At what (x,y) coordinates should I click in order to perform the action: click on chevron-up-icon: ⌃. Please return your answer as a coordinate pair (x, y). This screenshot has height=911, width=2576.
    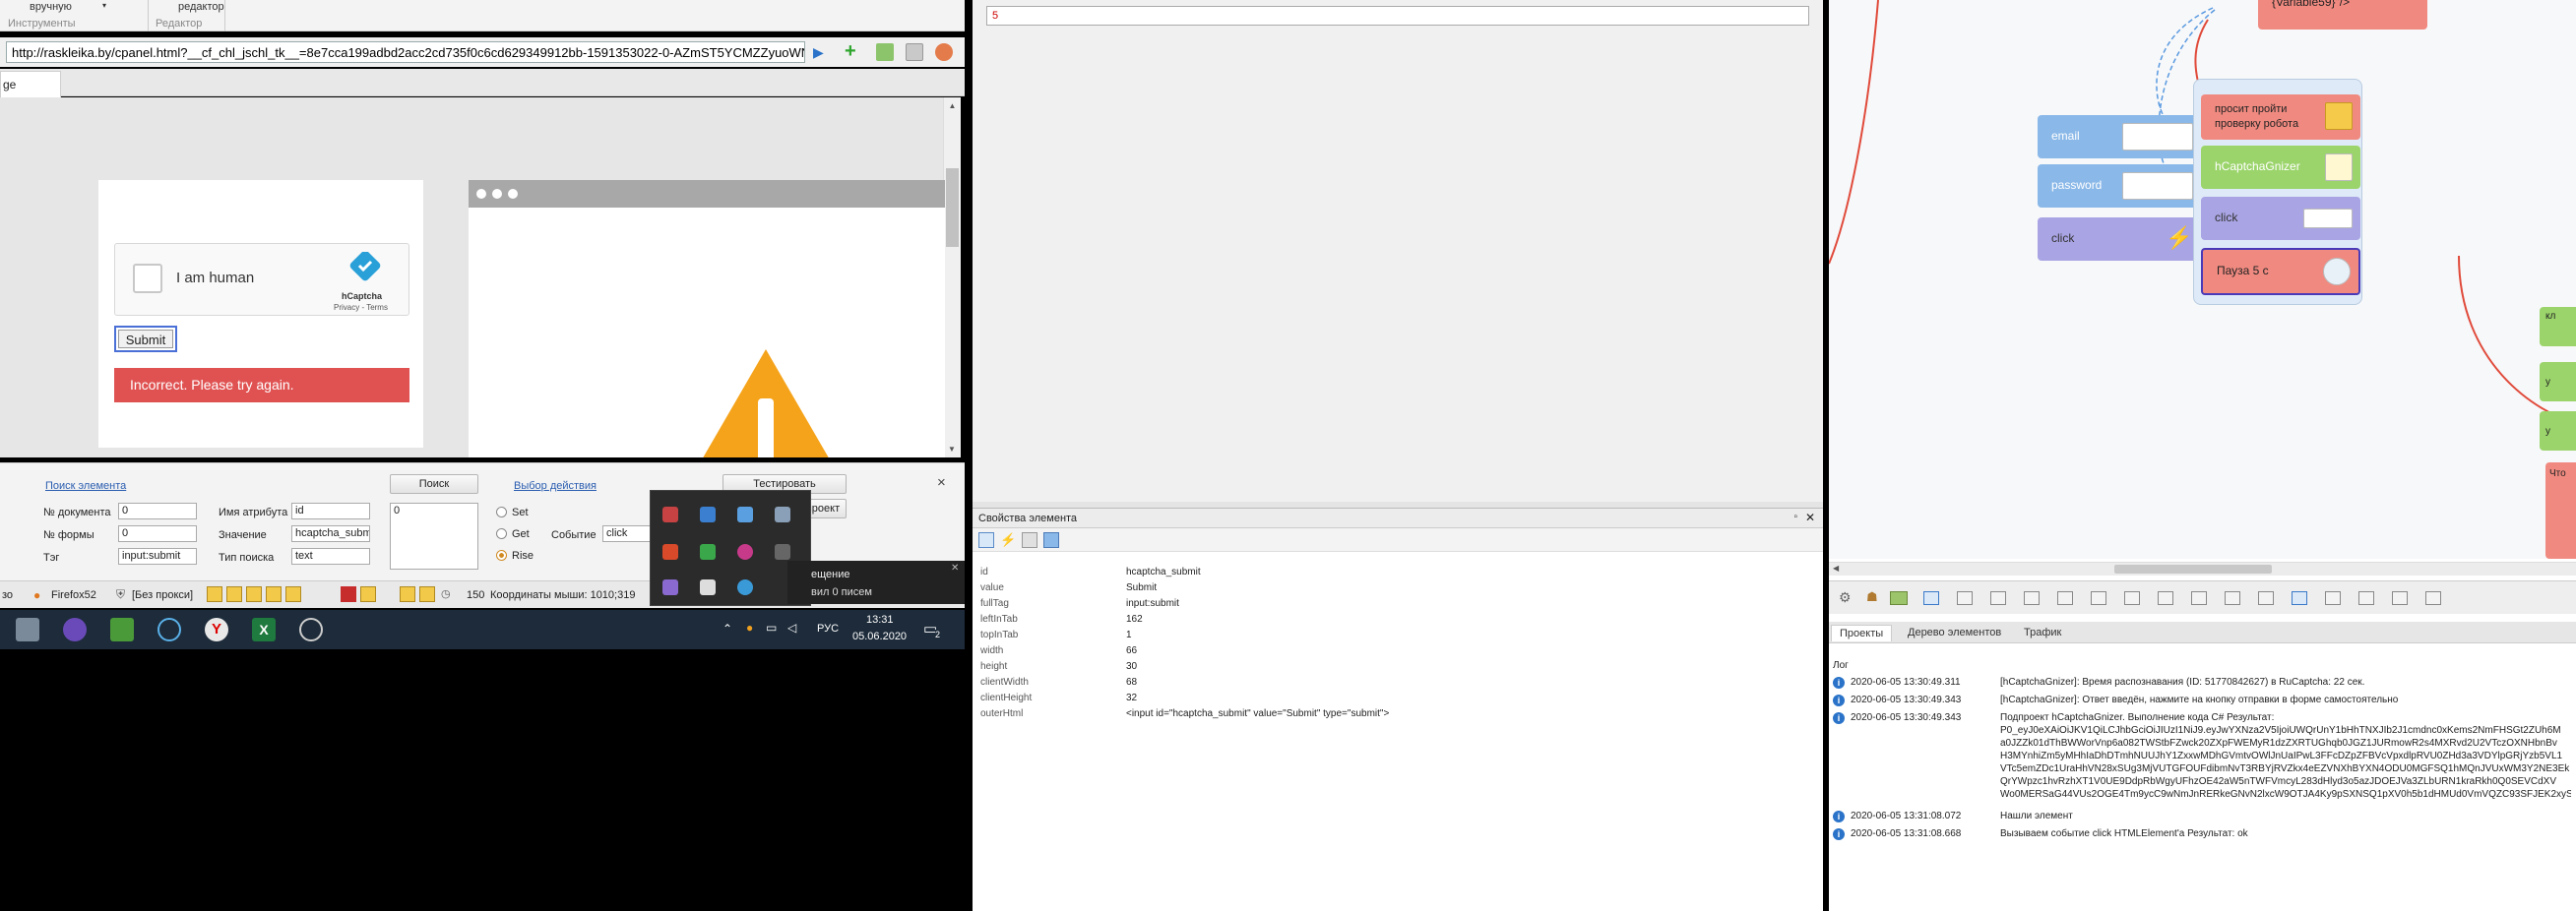
    Looking at the image, I should click on (727, 629).